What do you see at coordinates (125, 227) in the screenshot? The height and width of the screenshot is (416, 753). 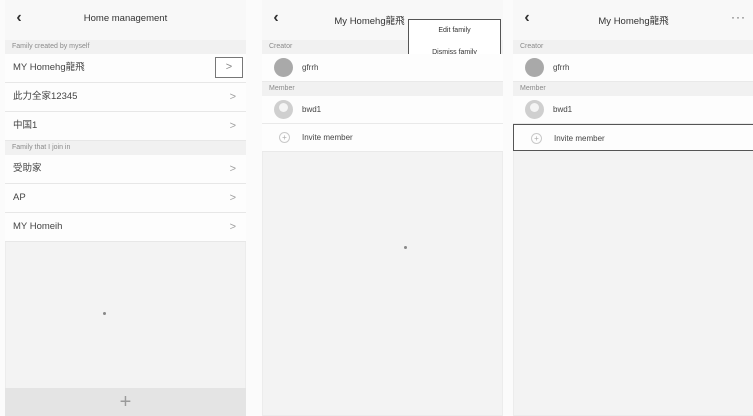 I see `family-row: MY Homeih >` at bounding box center [125, 227].